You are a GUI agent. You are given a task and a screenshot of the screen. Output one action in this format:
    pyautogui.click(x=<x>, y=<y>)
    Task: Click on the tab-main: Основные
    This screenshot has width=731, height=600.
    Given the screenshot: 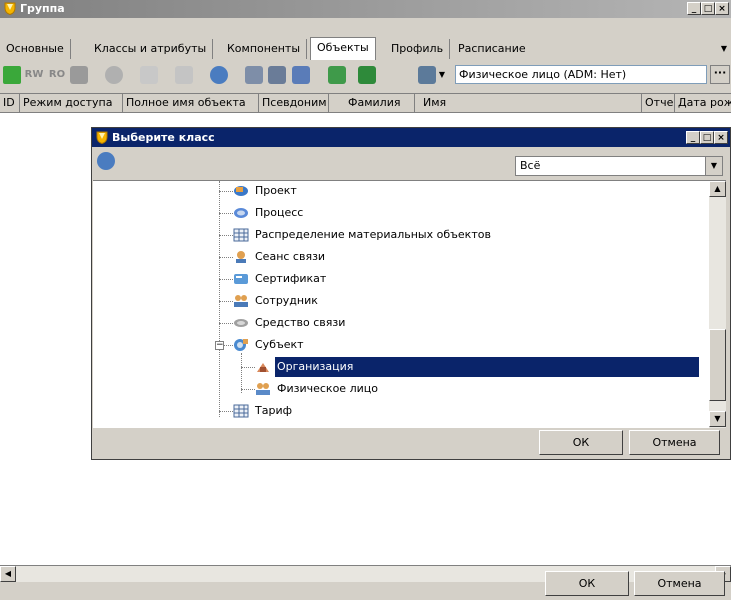 What is the action you would take?
    pyautogui.click(x=35, y=49)
    